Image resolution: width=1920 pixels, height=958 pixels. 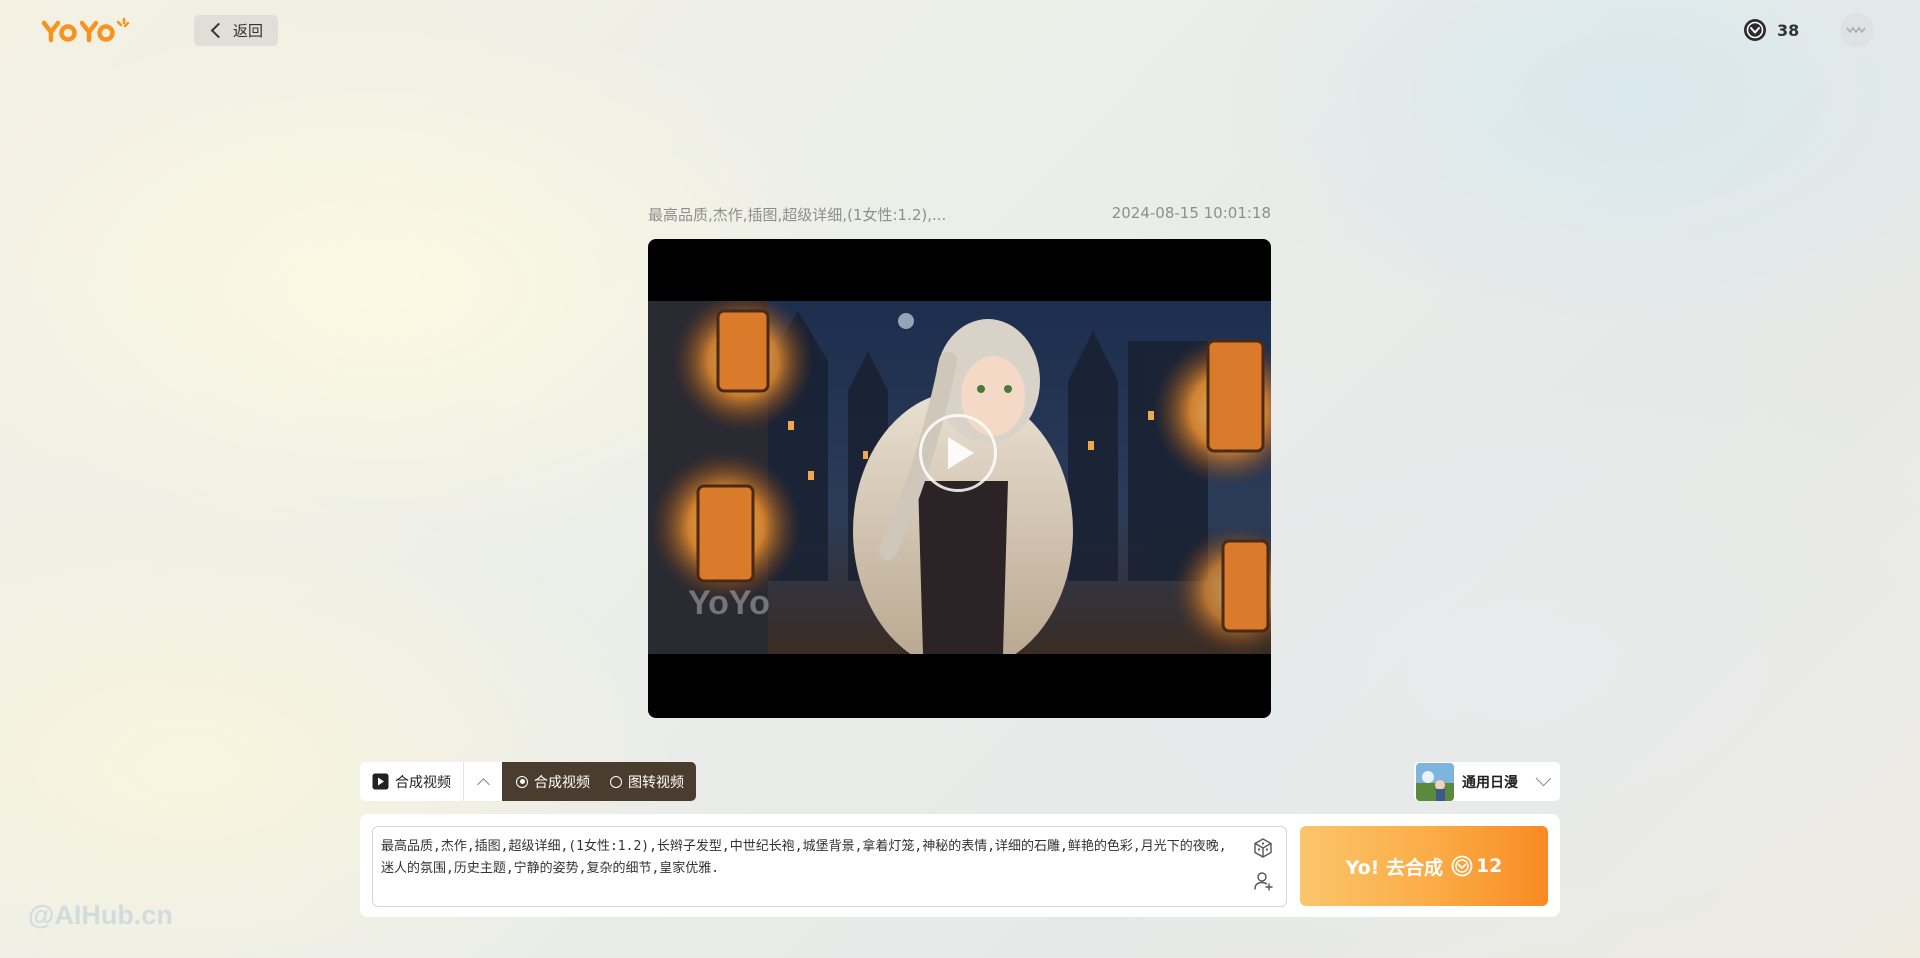 What do you see at coordinates (1543, 778) in the screenshot?
I see `chevron-down-icon` at bounding box center [1543, 778].